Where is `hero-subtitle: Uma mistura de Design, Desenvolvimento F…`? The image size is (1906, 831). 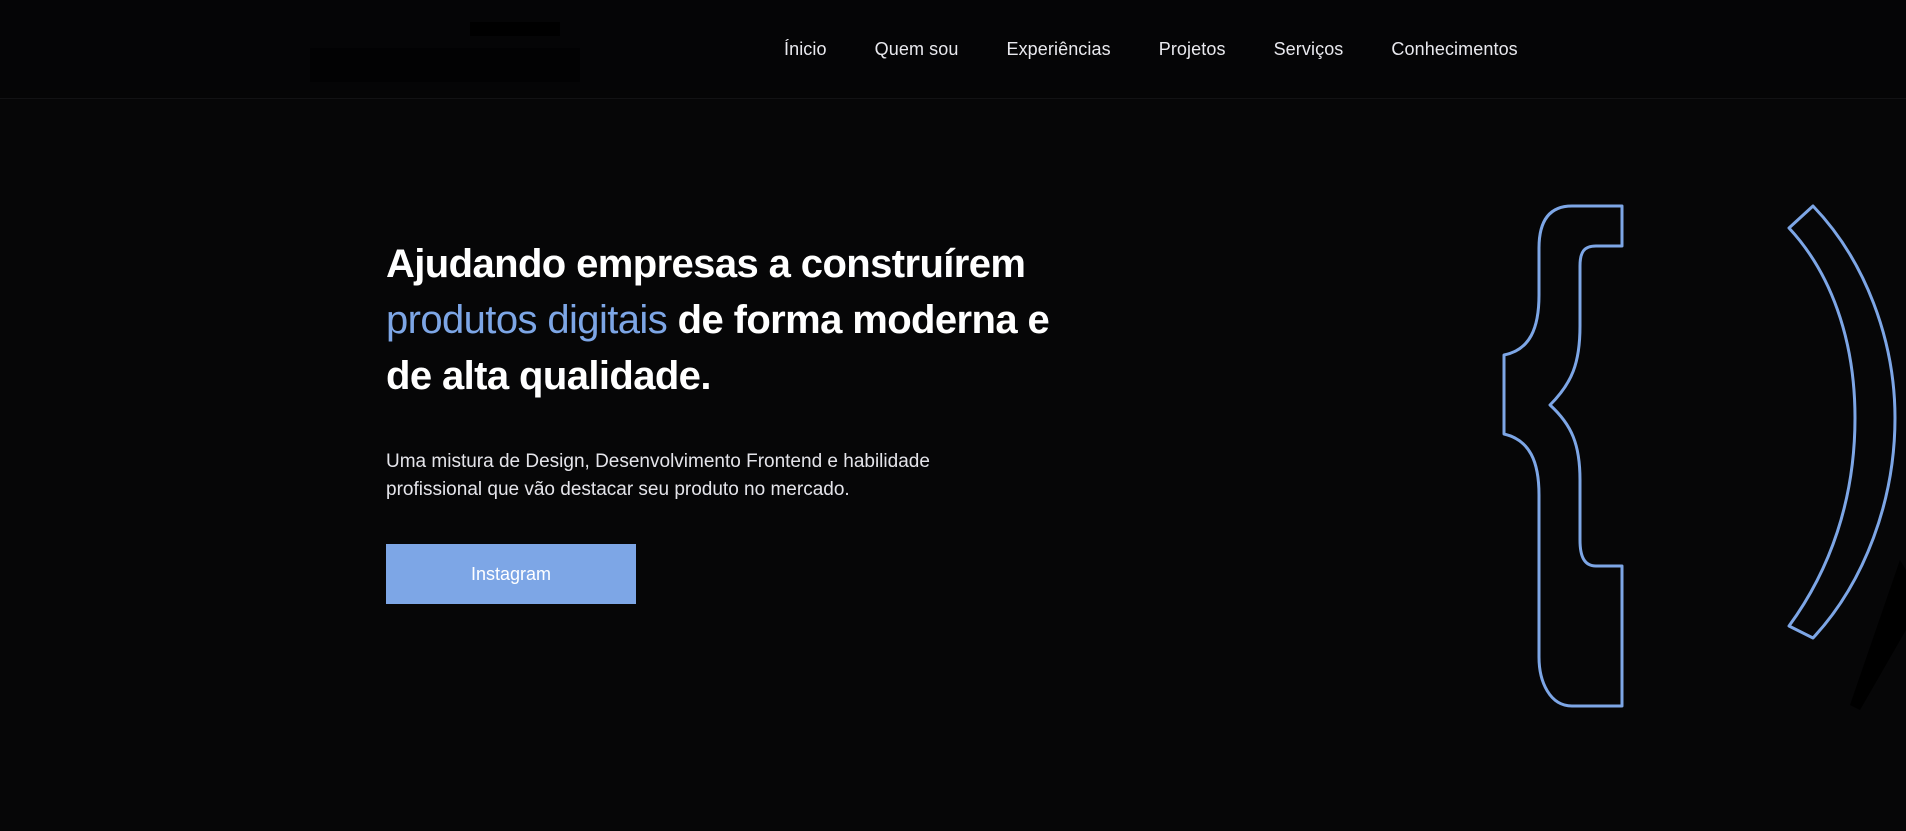
hero-subtitle: Uma mistura de Design, Desenvolvimento F… is located at coordinates (658, 475).